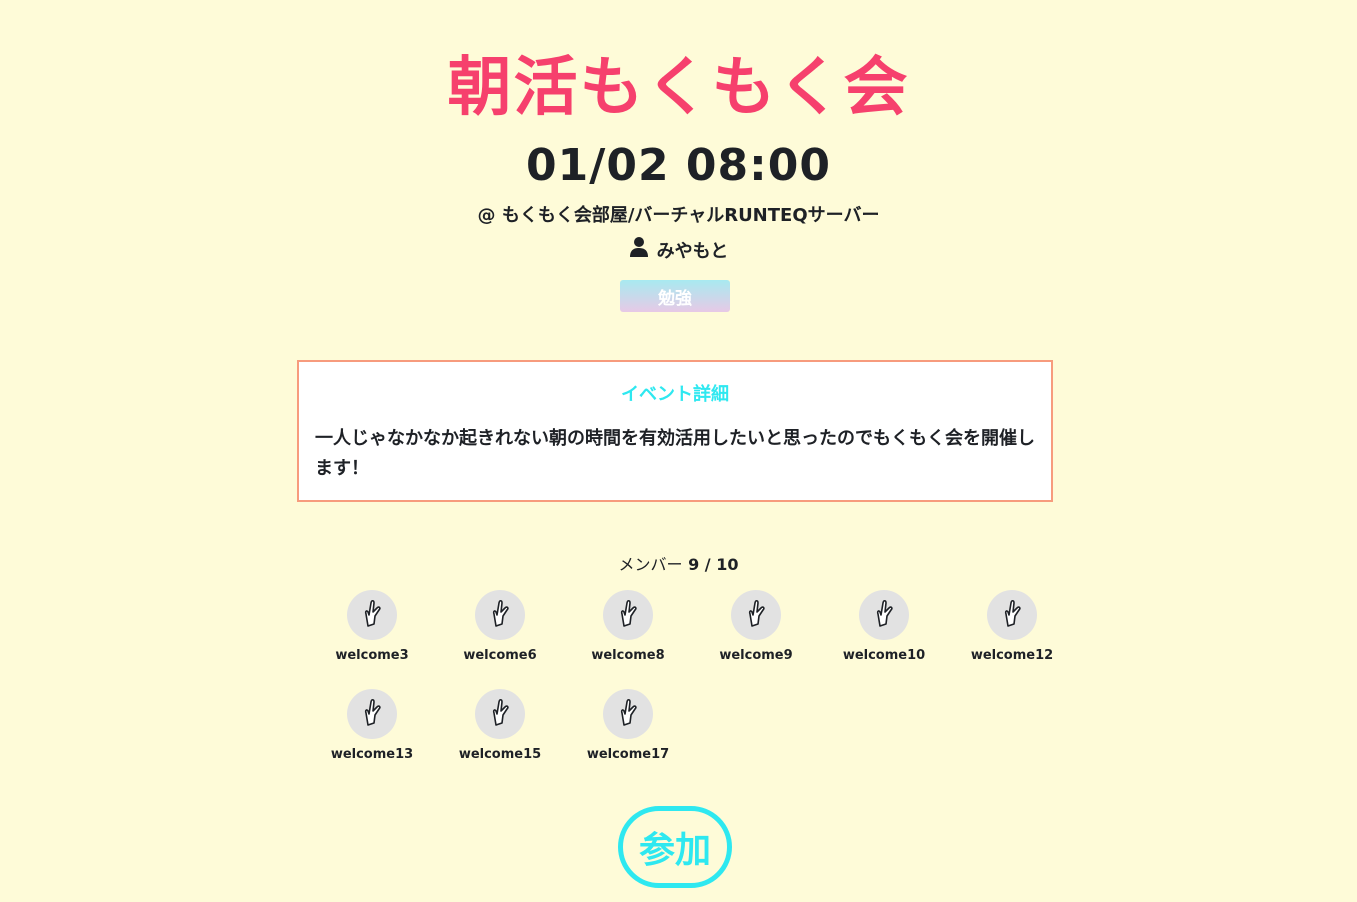  I want to click on member-item: welcome8, so click(628, 626).